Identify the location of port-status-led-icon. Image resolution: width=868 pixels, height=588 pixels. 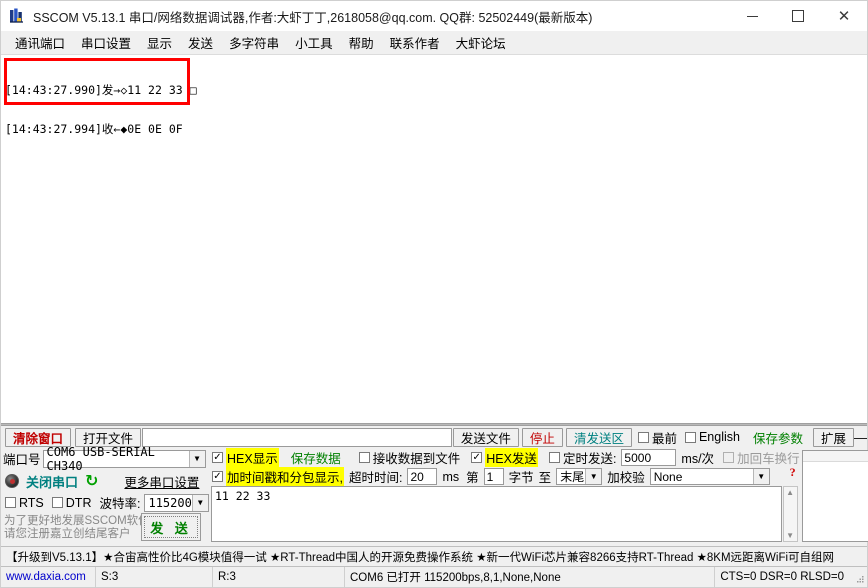
(12, 481).